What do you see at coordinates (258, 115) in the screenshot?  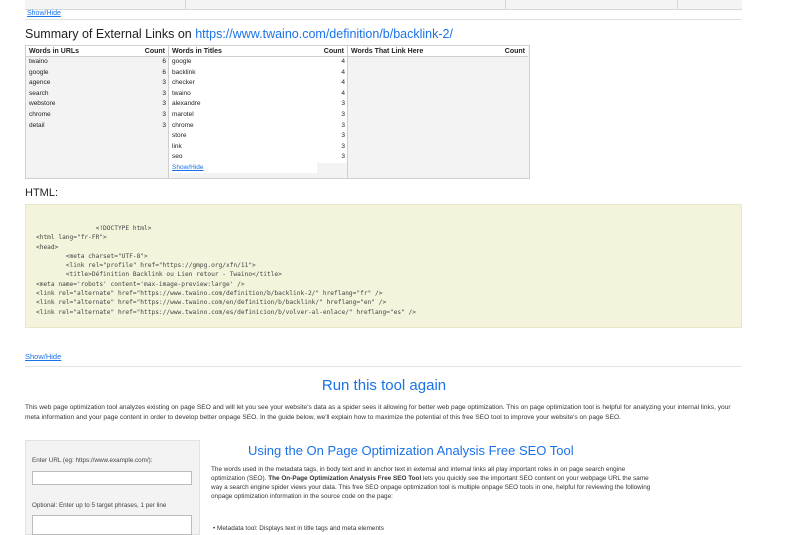 I see `titles-table-row: marotel 3` at bounding box center [258, 115].